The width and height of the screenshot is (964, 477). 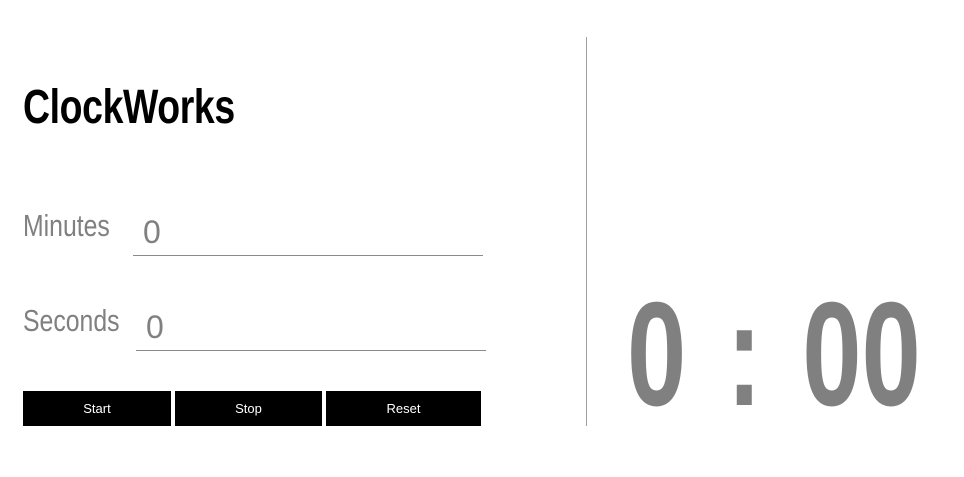 I want to click on vertical-divider, so click(x=586, y=231).